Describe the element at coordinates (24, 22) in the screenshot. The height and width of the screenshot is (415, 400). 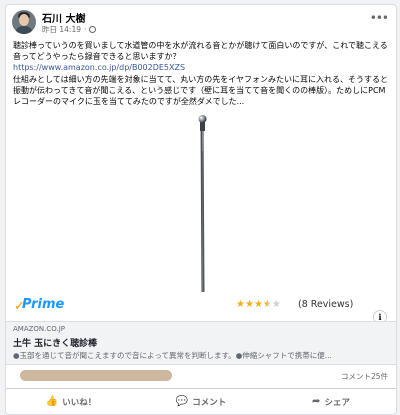
I see `avatar` at that location.